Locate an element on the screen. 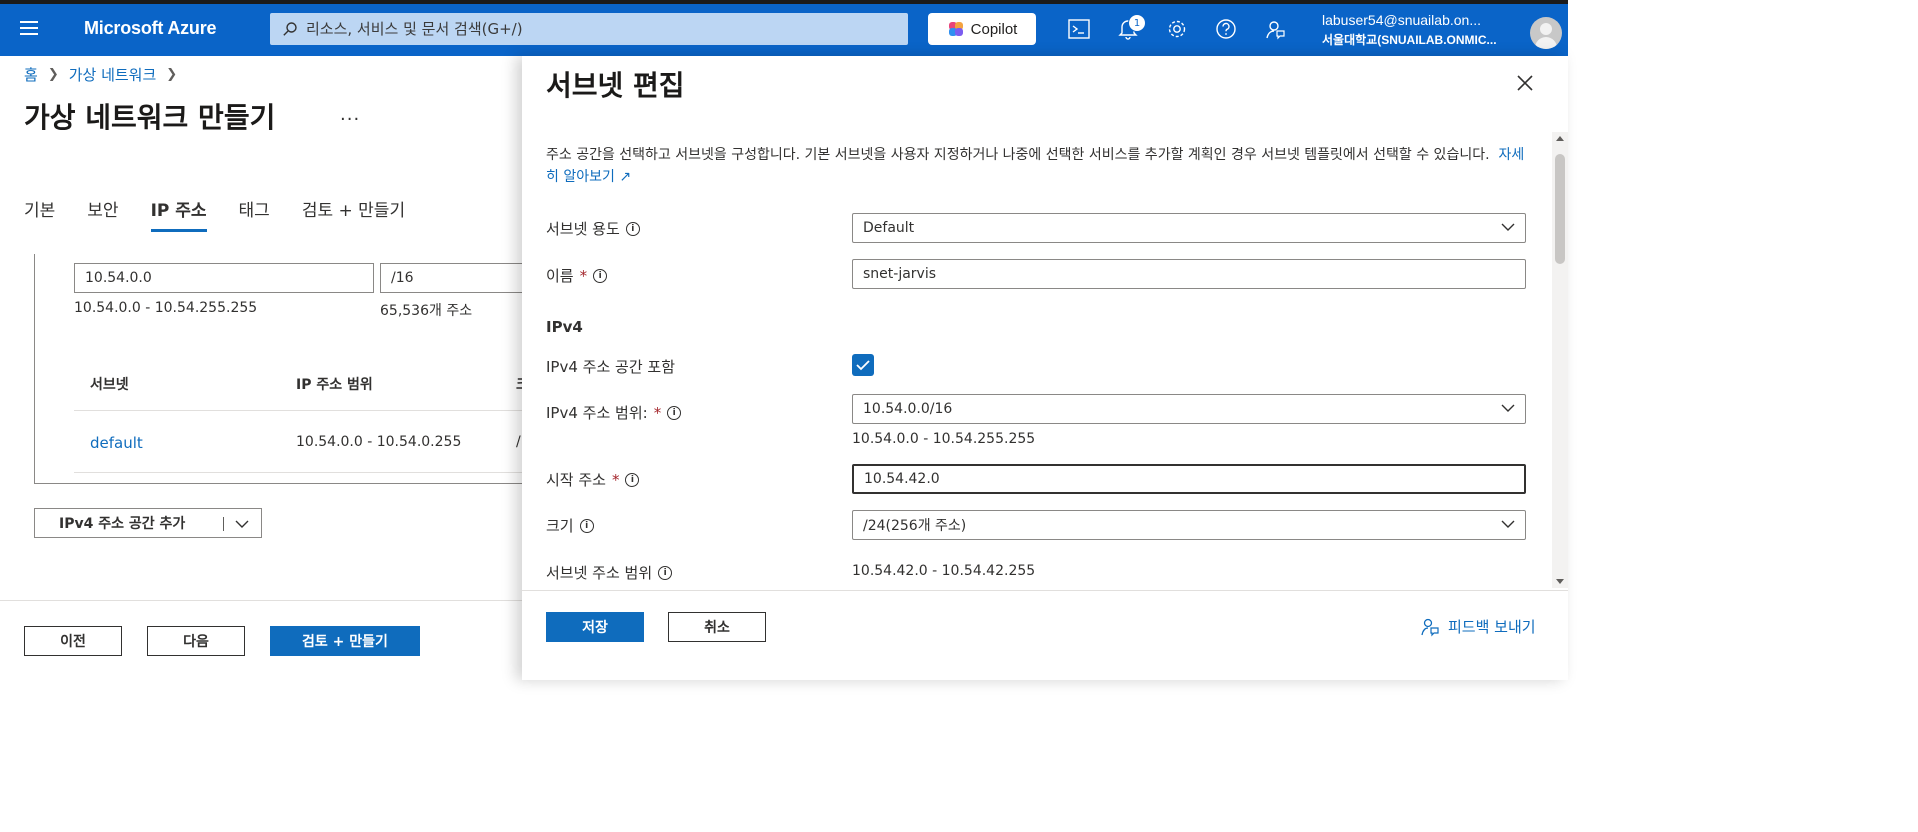 The image size is (1918, 832). name-label: 이름 * i is located at coordinates (577, 275).